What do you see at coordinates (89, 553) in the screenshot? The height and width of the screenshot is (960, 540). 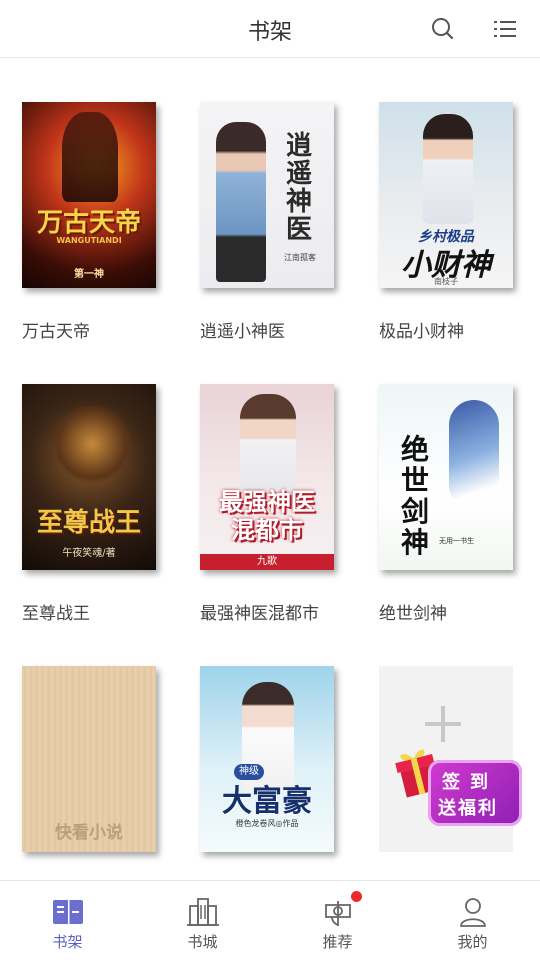 I see `cover-author: 午夜笑魂/著` at bounding box center [89, 553].